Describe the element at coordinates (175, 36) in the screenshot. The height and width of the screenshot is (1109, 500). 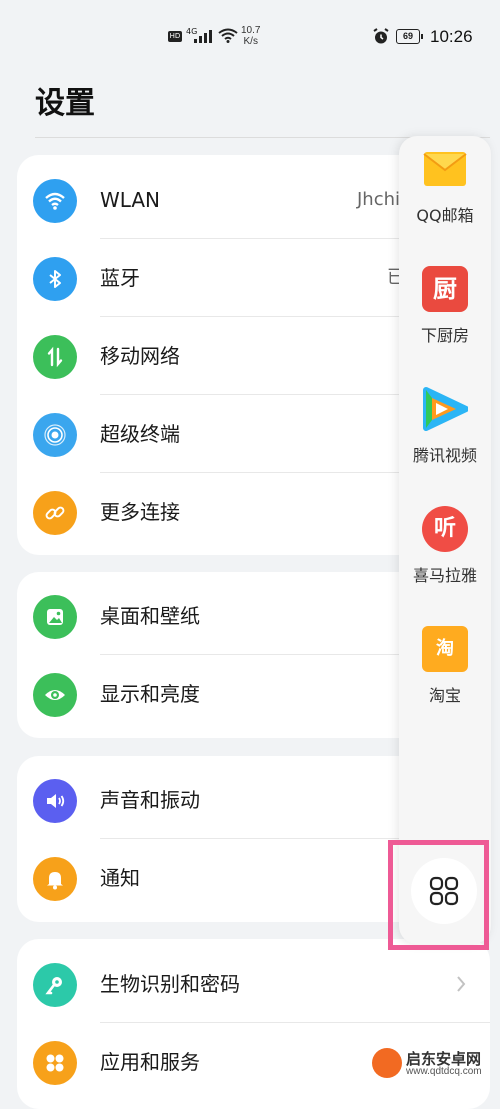
I see `hd-badge: HD` at that location.